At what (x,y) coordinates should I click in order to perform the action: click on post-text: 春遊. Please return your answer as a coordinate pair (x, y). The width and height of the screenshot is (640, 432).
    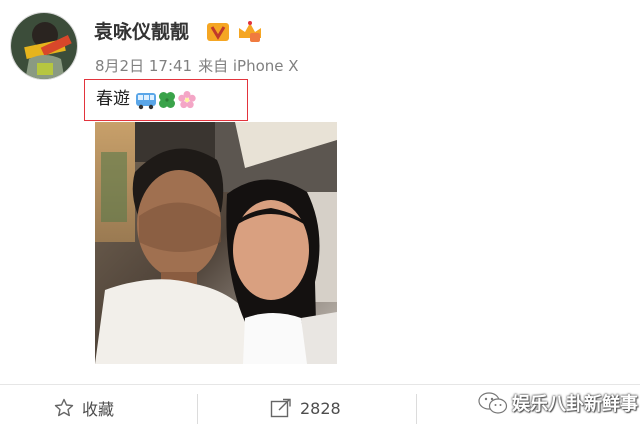
    Looking at the image, I should click on (113, 99).